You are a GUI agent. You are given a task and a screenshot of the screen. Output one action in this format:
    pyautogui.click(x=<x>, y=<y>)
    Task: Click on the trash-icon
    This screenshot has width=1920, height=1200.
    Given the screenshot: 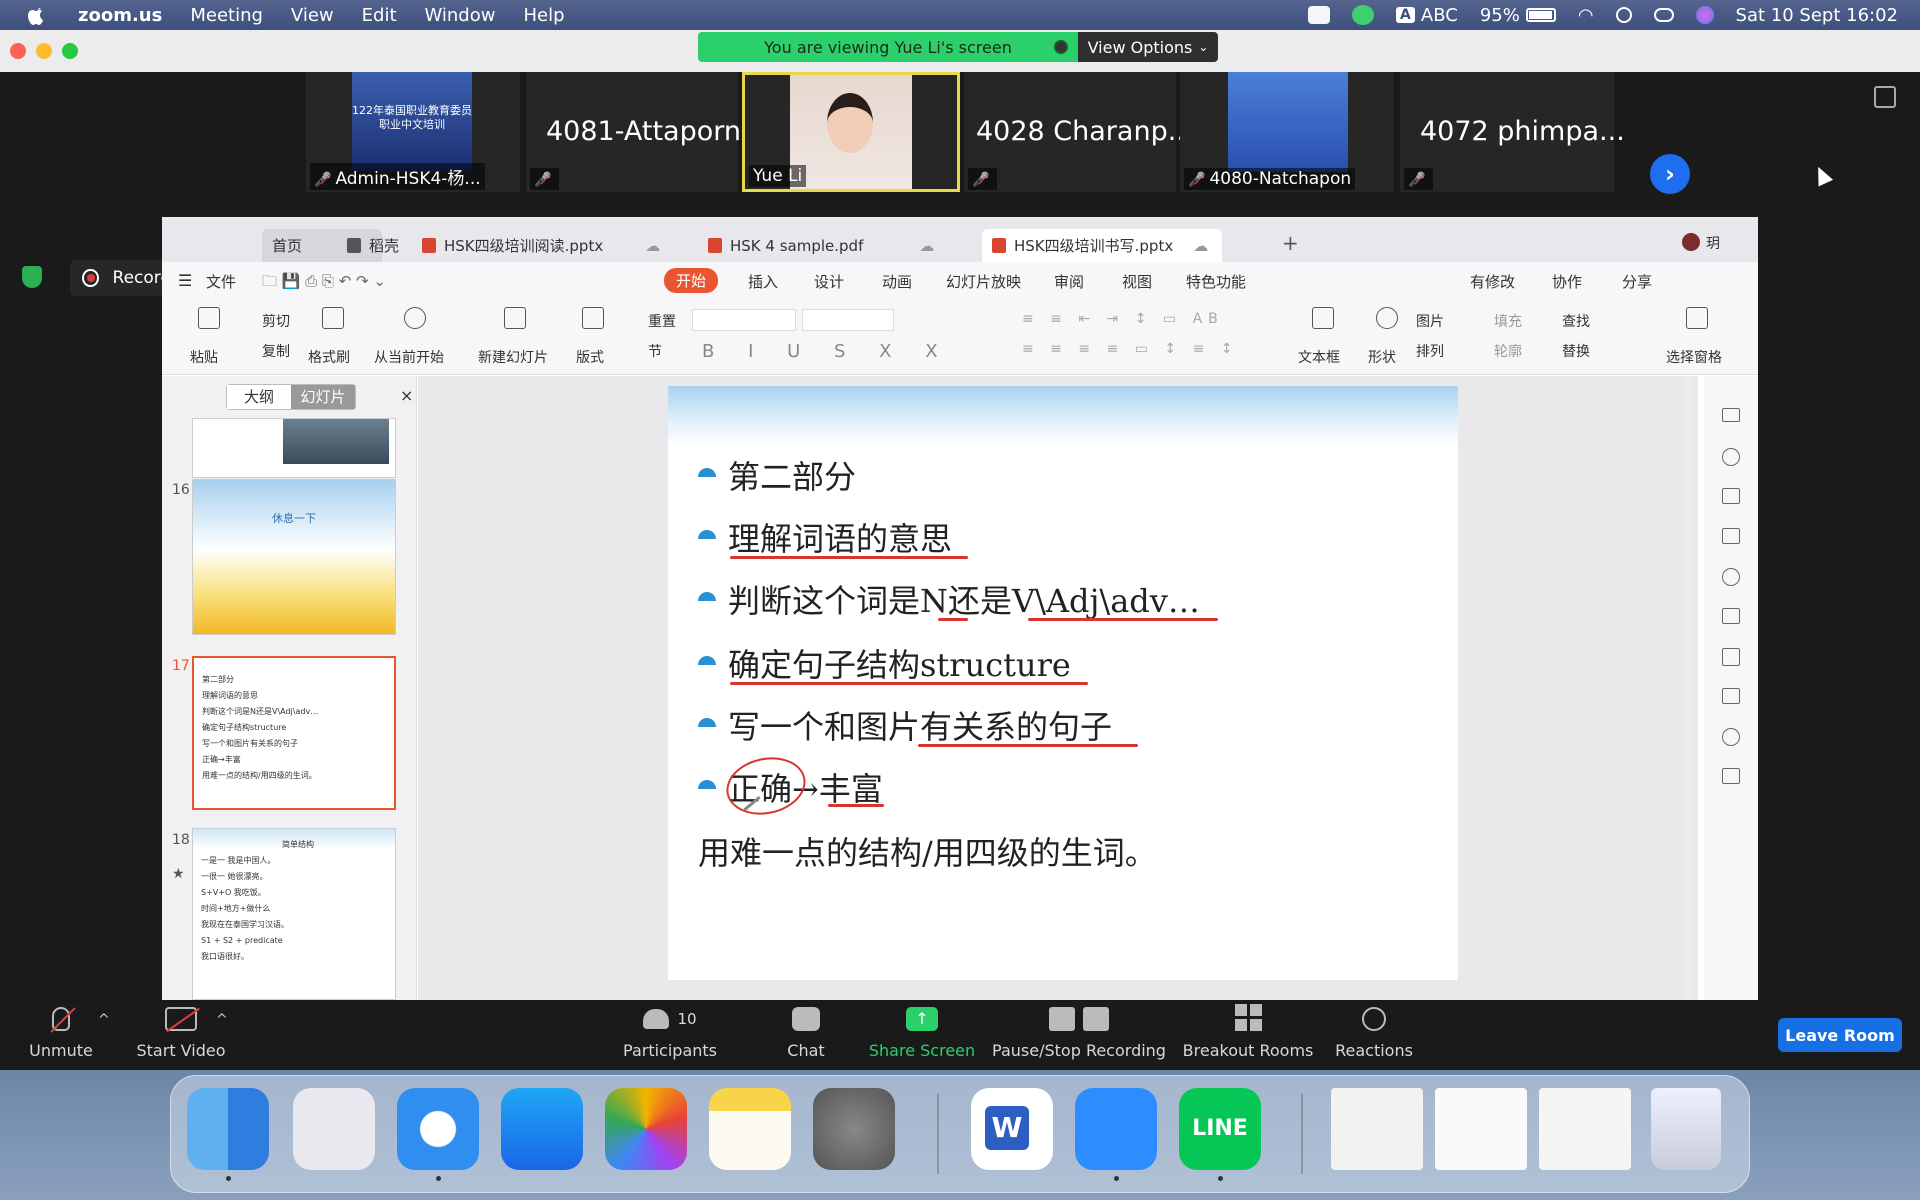 What is the action you would take?
    pyautogui.click(x=1686, y=1129)
    